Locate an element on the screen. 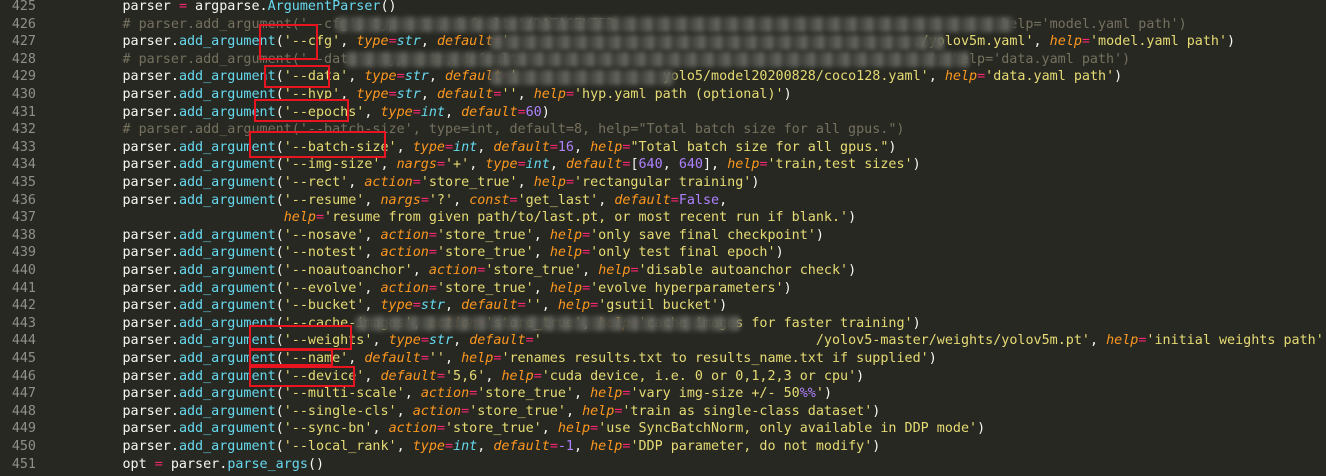  cfg-highlight-box is located at coordinates (288, 42).